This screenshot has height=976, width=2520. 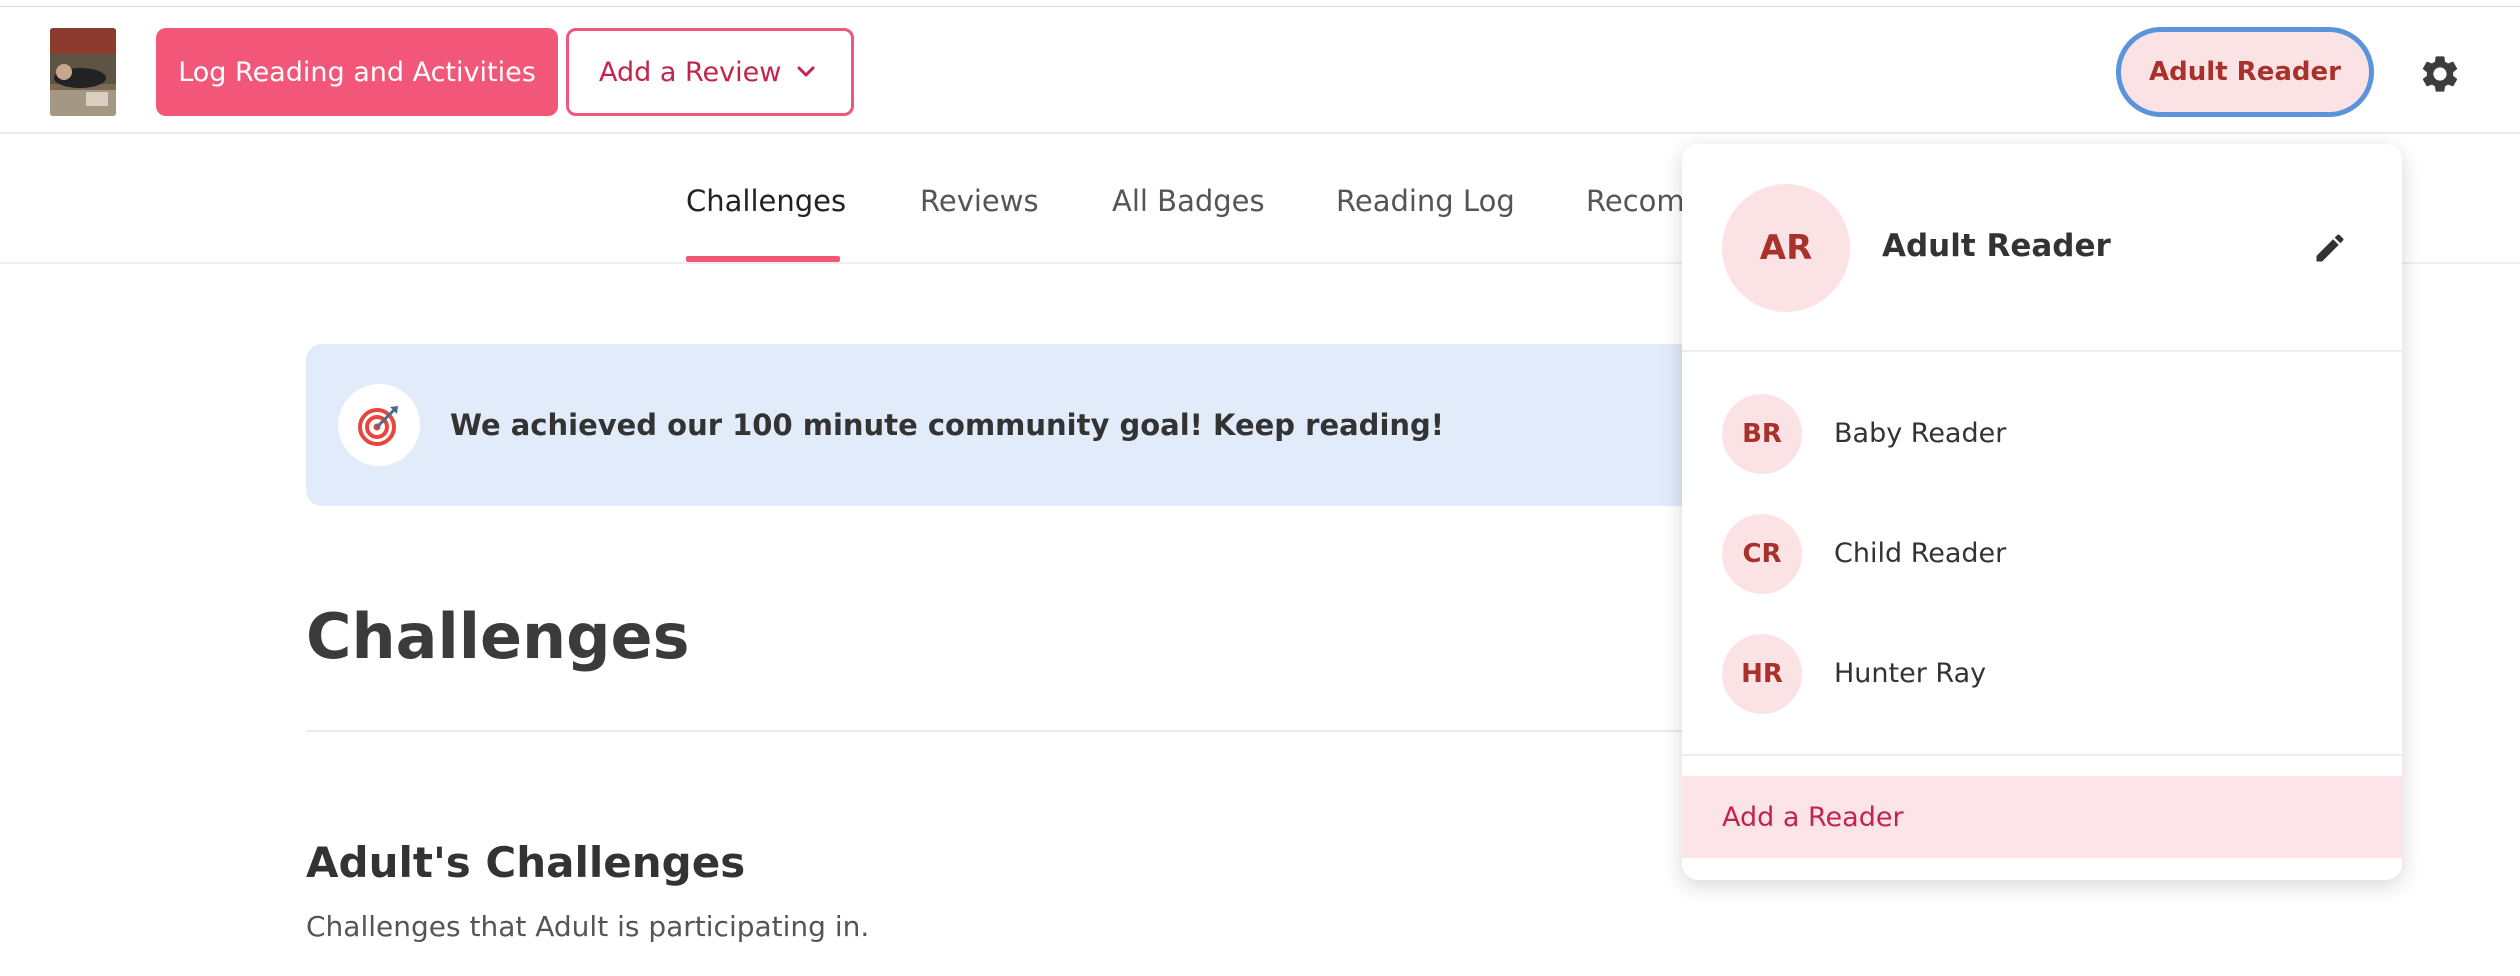 I want to click on add-reader-label: Add a Reader, so click(x=1813, y=817).